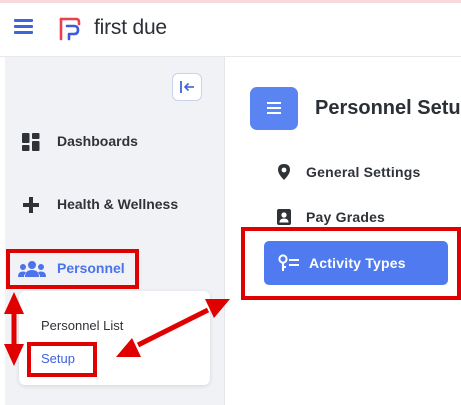 The height and width of the screenshot is (405, 461). Describe the element at coordinates (363, 172) in the screenshot. I see `setting-label: General Settings` at that location.